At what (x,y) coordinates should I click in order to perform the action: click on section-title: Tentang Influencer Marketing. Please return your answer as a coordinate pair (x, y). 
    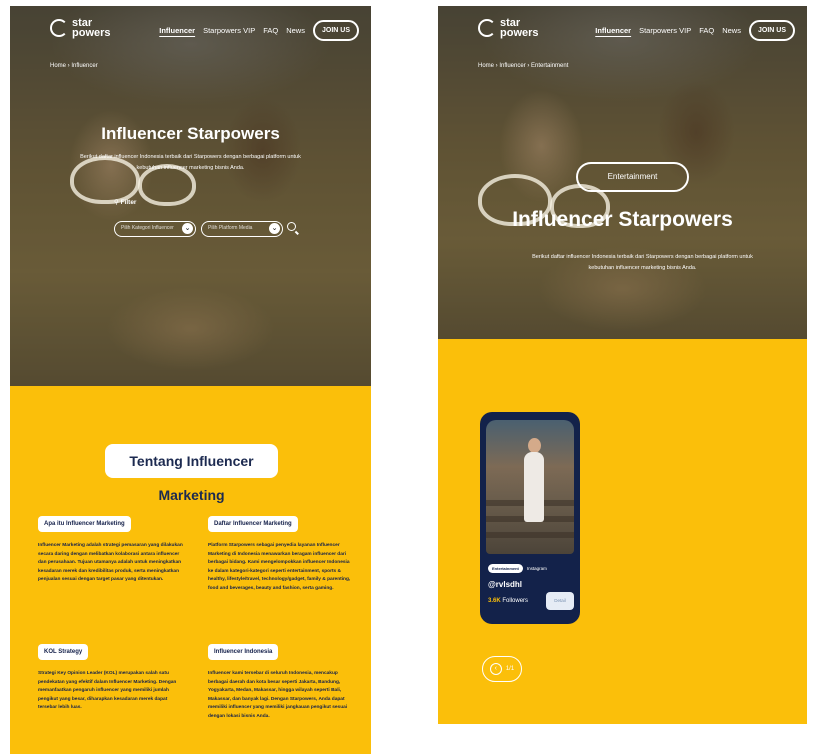
    Looking at the image, I should click on (191, 473).